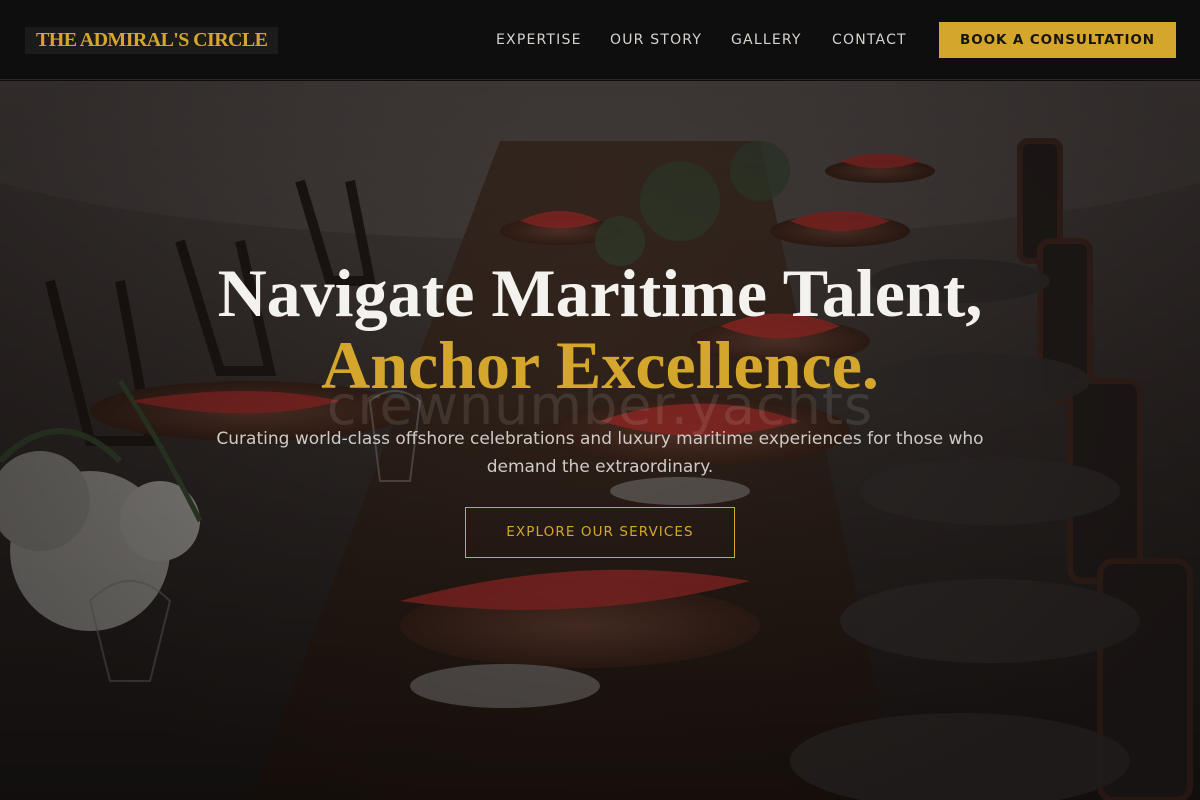 The height and width of the screenshot is (800, 1200). Describe the element at coordinates (600, 532) in the screenshot. I see `explore-services-button: EXPLORE OUR SERVICES` at that location.